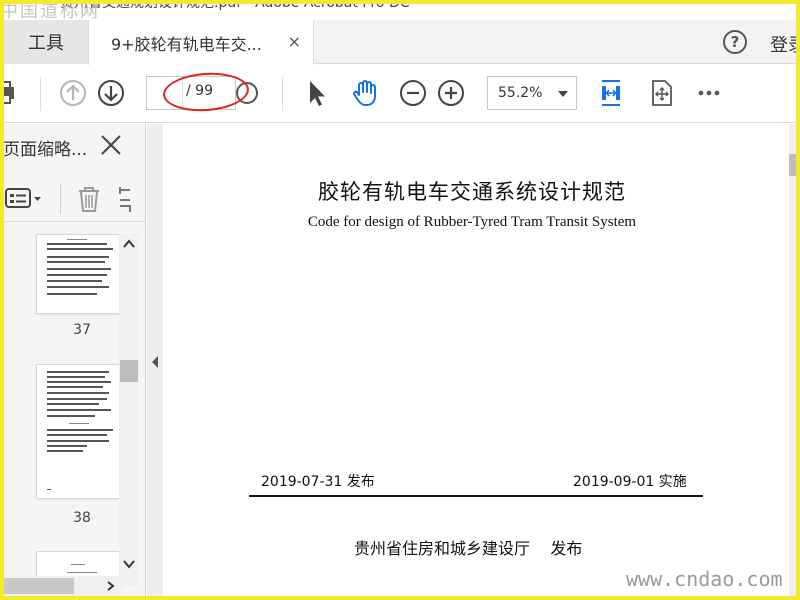 Image resolution: width=800 pixels, height=600 pixels. I want to click on fit-width-icon, so click(611, 93).